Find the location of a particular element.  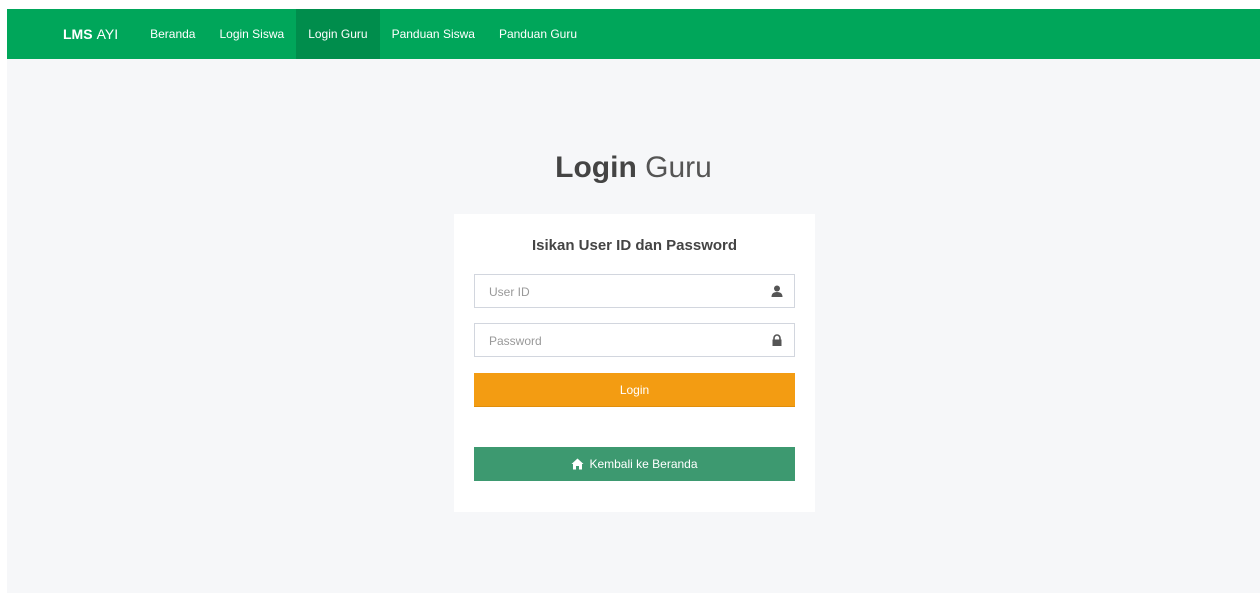

login-box-message: Isikan User ID dan Password is located at coordinates (634, 245).